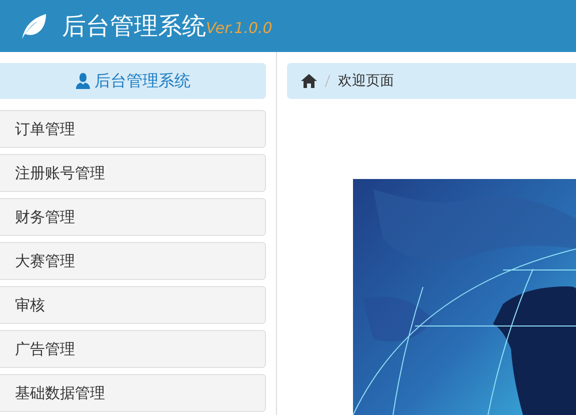 The height and width of the screenshot is (415, 576). I want to click on menu-item: 广告管理, so click(133, 349).